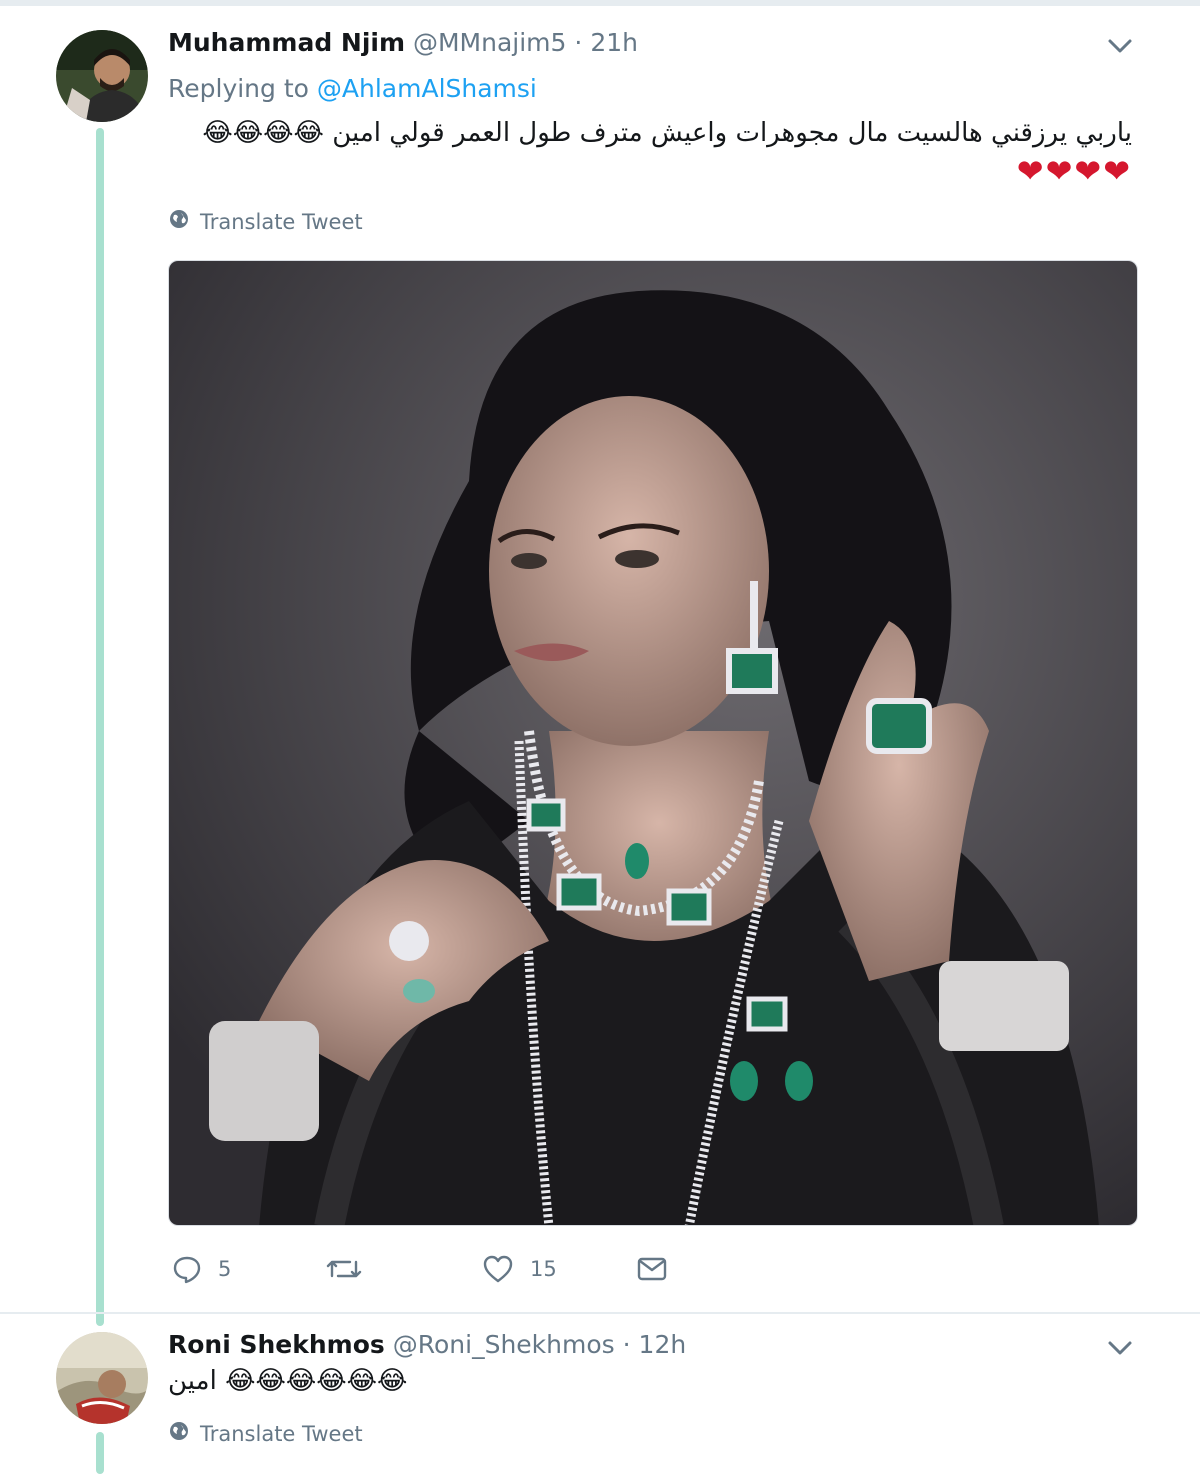 The image size is (1200, 1474). What do you see at coordinates (225, 1269) in the screenshot?
I see `reply-count: 5` at bounding box center [225, 1269].